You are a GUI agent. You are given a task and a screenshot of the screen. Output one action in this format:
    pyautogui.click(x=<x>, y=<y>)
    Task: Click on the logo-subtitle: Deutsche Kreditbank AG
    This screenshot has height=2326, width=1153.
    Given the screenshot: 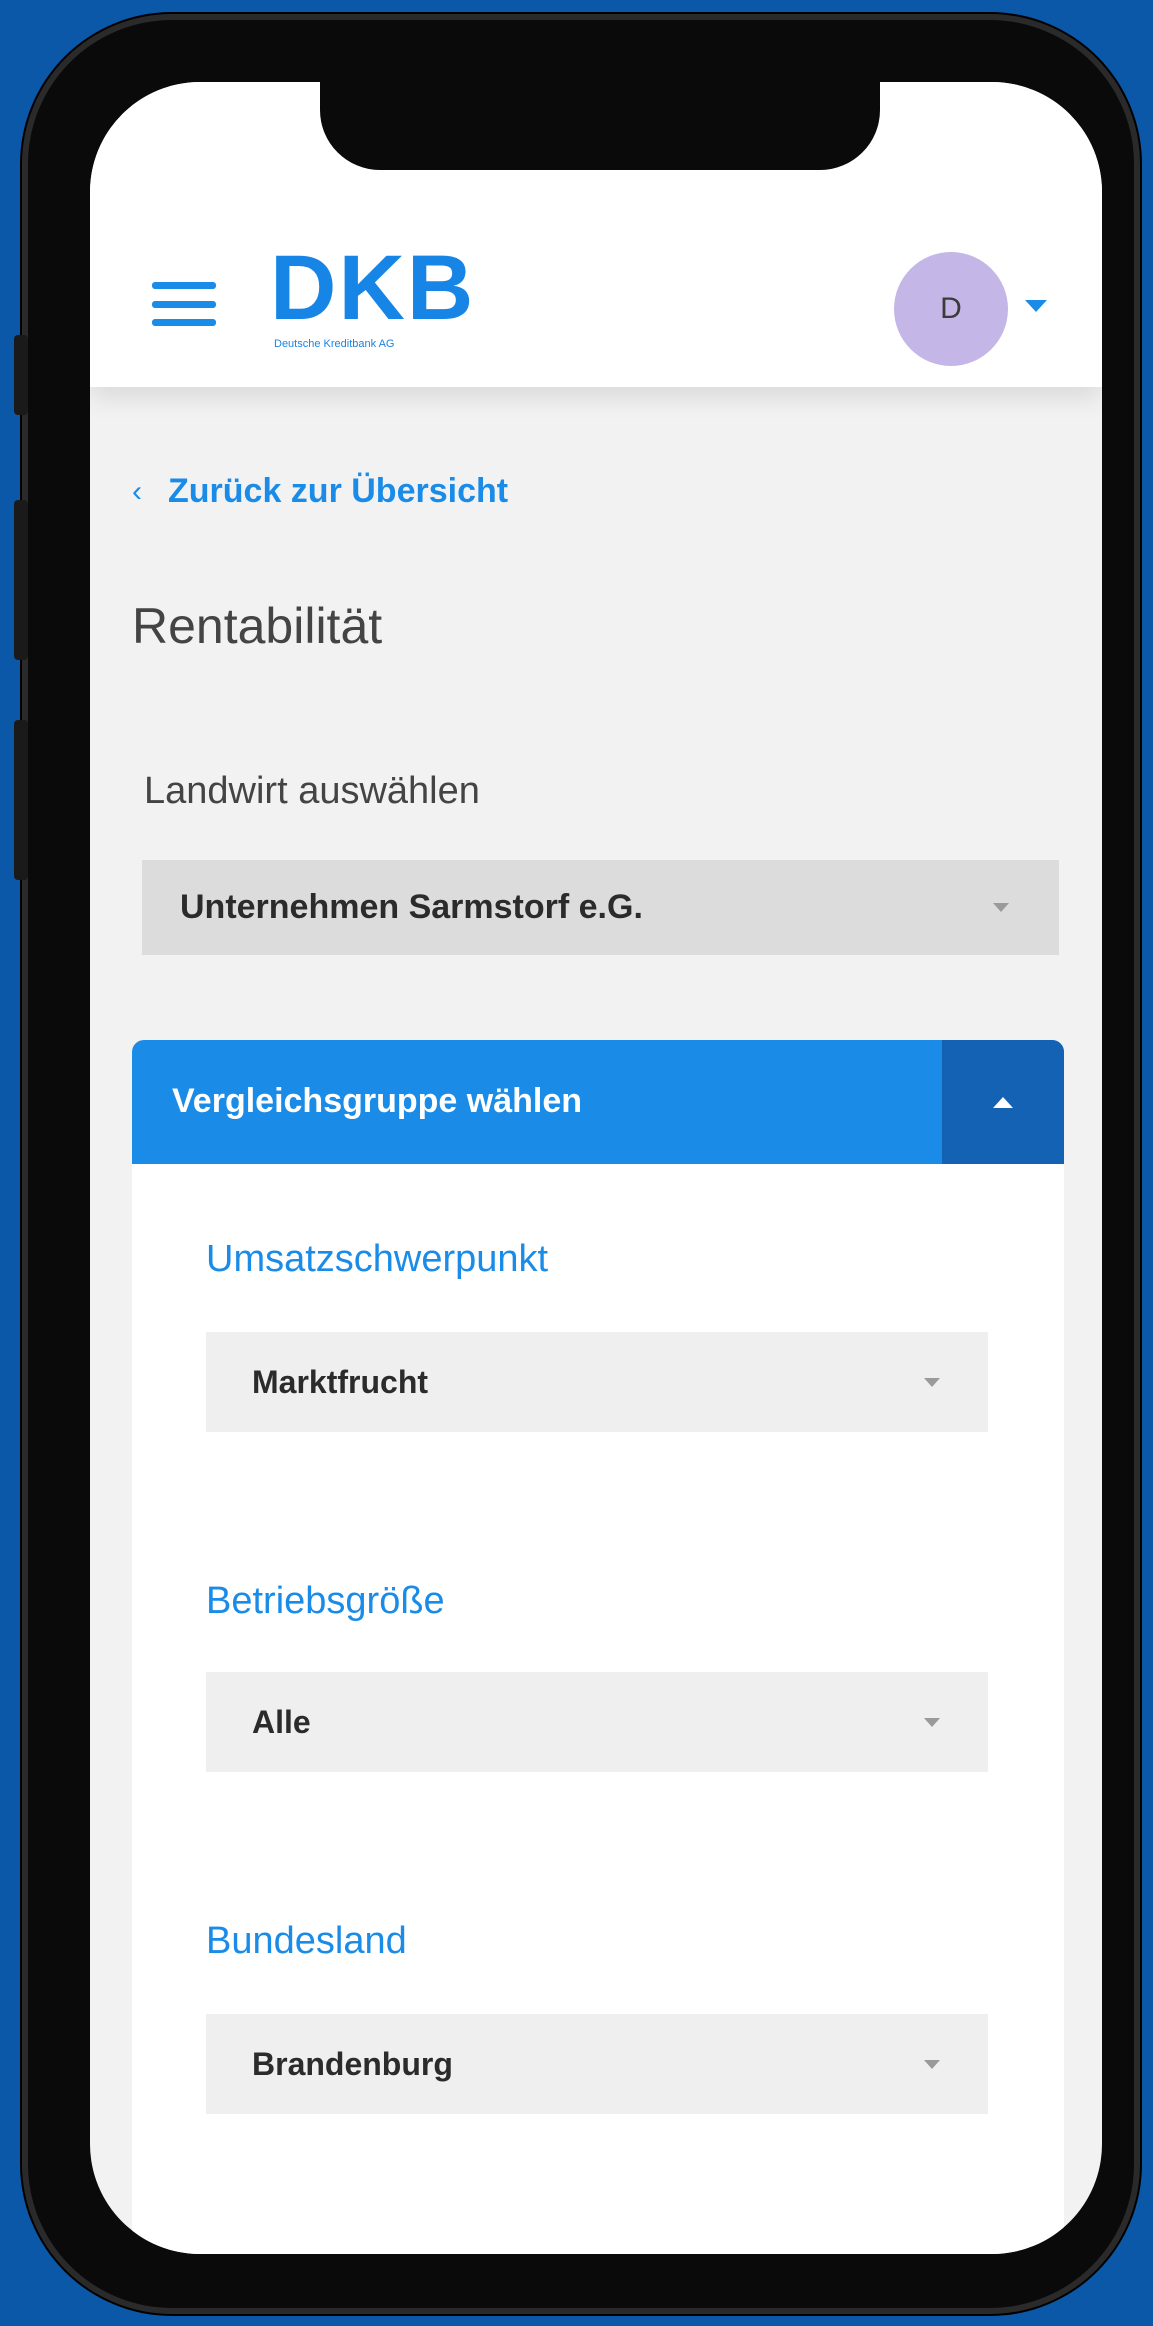 What is the action you would take?
    pyautogui.click(x=334, y=344)
    